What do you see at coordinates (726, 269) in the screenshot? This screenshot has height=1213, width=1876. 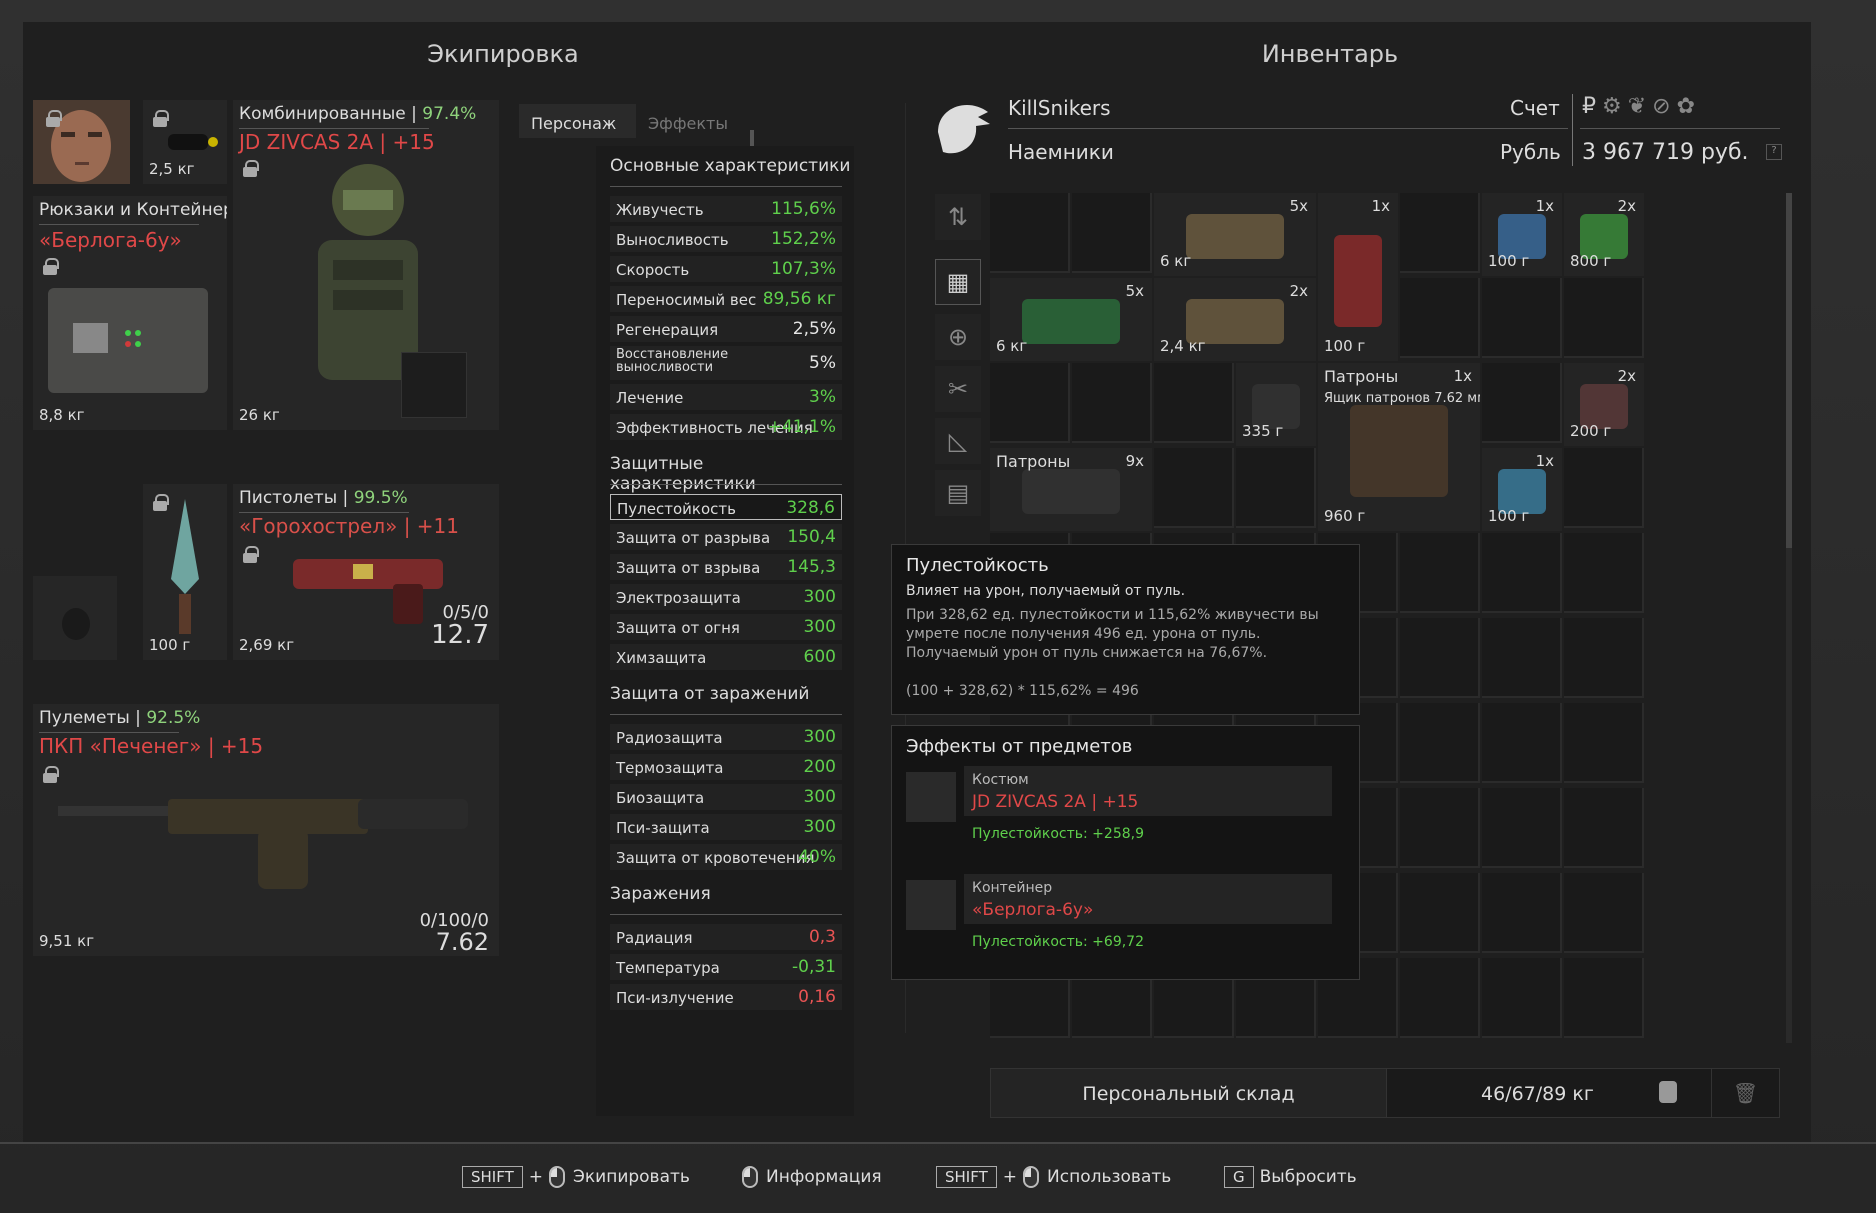 I see `stat-row: Скорость 107,3%` at bounding box center [726, 269].